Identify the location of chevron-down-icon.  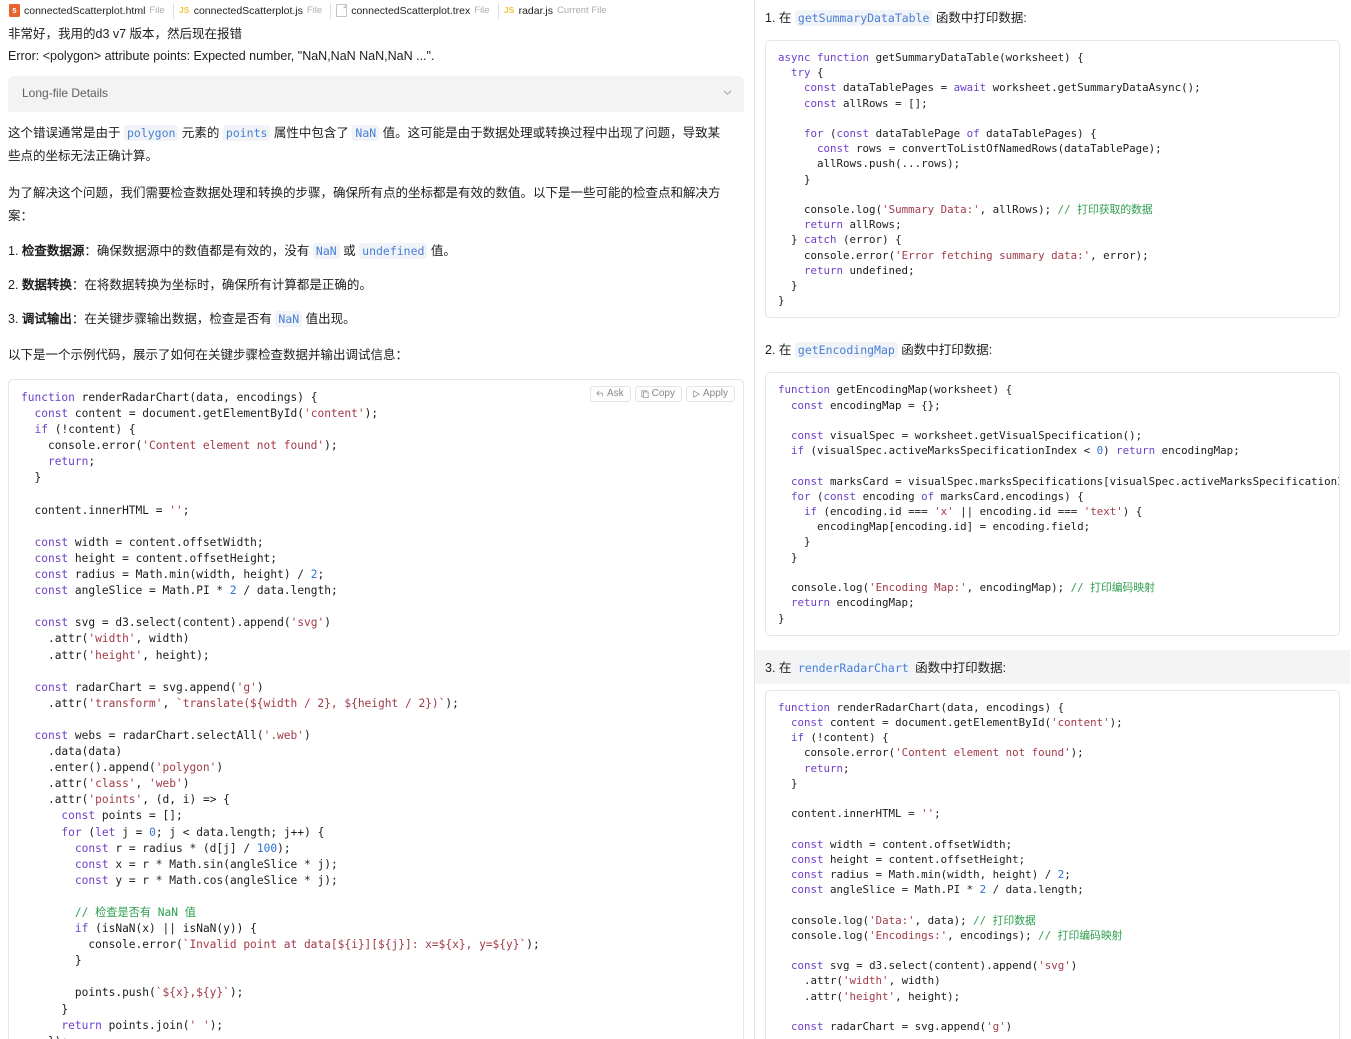
(727, 92).